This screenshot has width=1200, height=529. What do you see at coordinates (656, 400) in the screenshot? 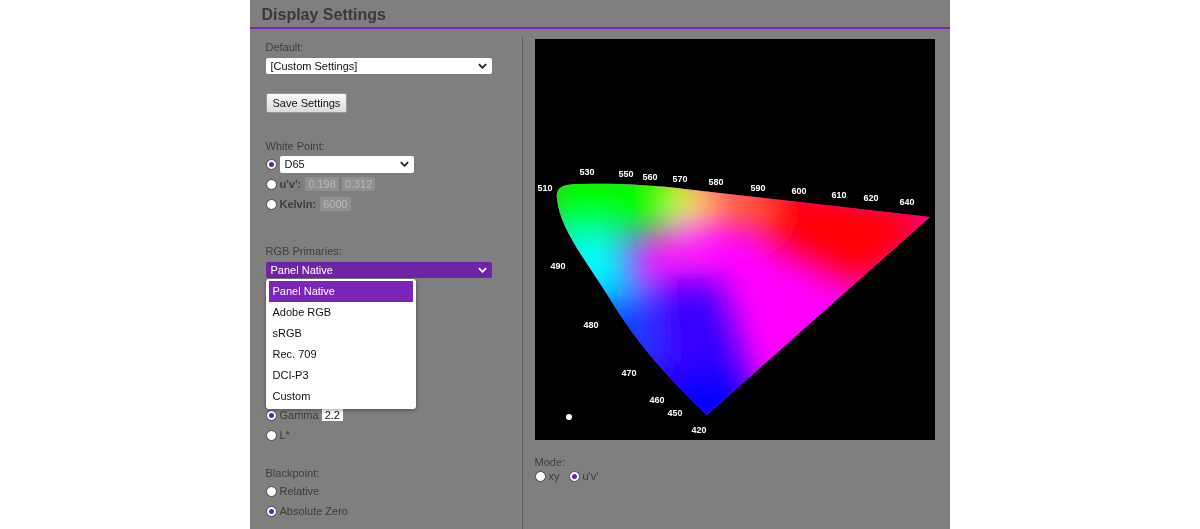
I see `wavelength-label: 460` at bounding box center [656, 400].